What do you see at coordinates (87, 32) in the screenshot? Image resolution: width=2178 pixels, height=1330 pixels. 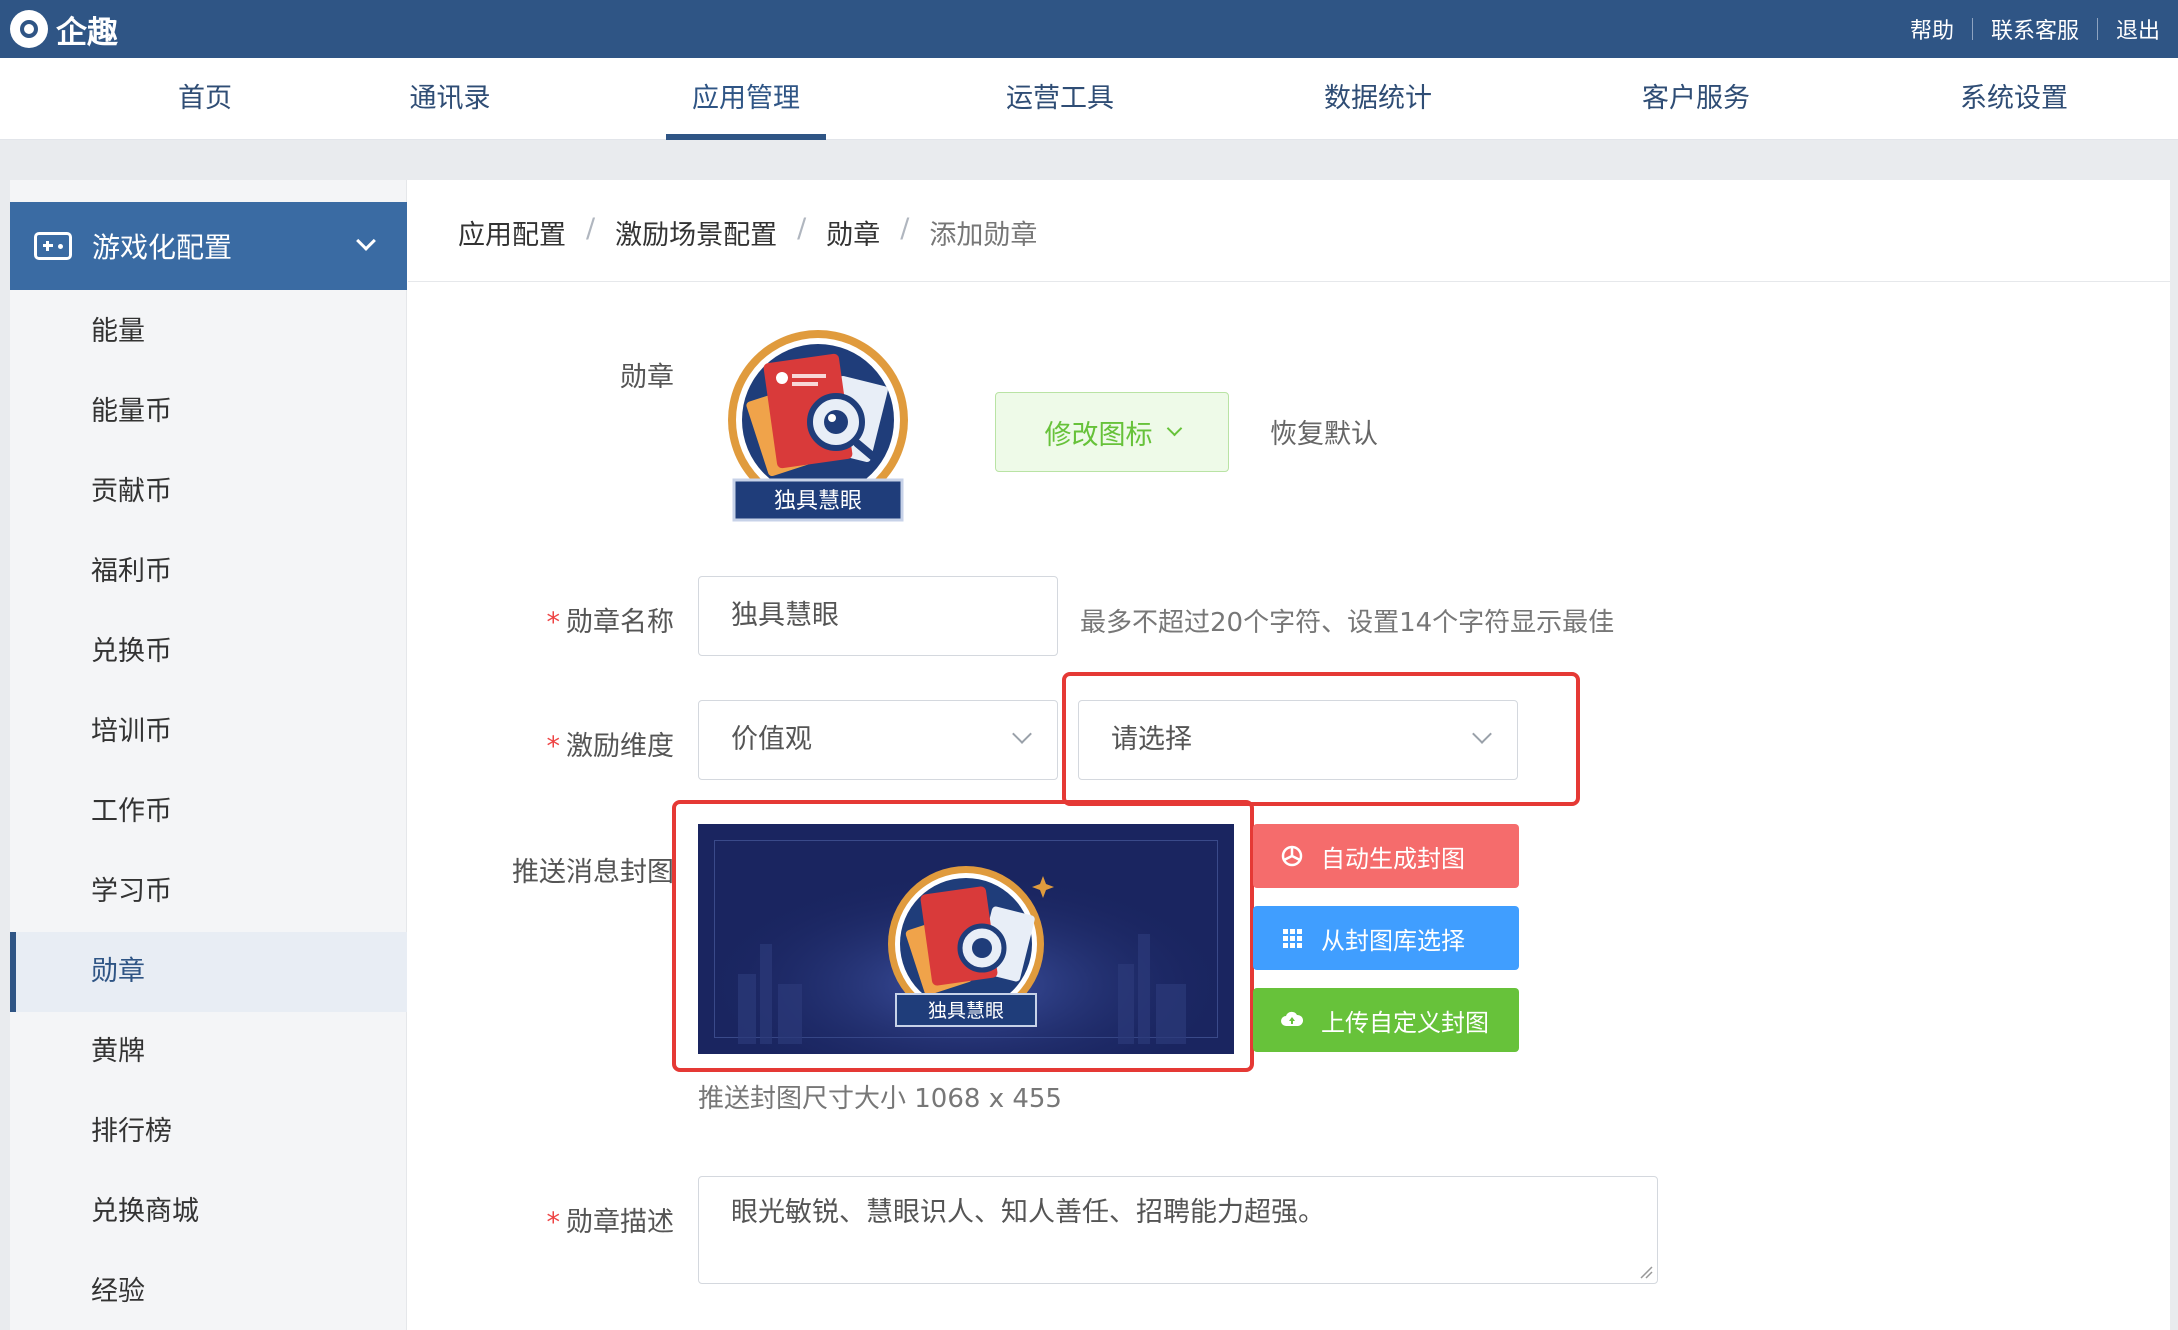 I see `logo-text: 企趣` at bounding box center [87, 32].